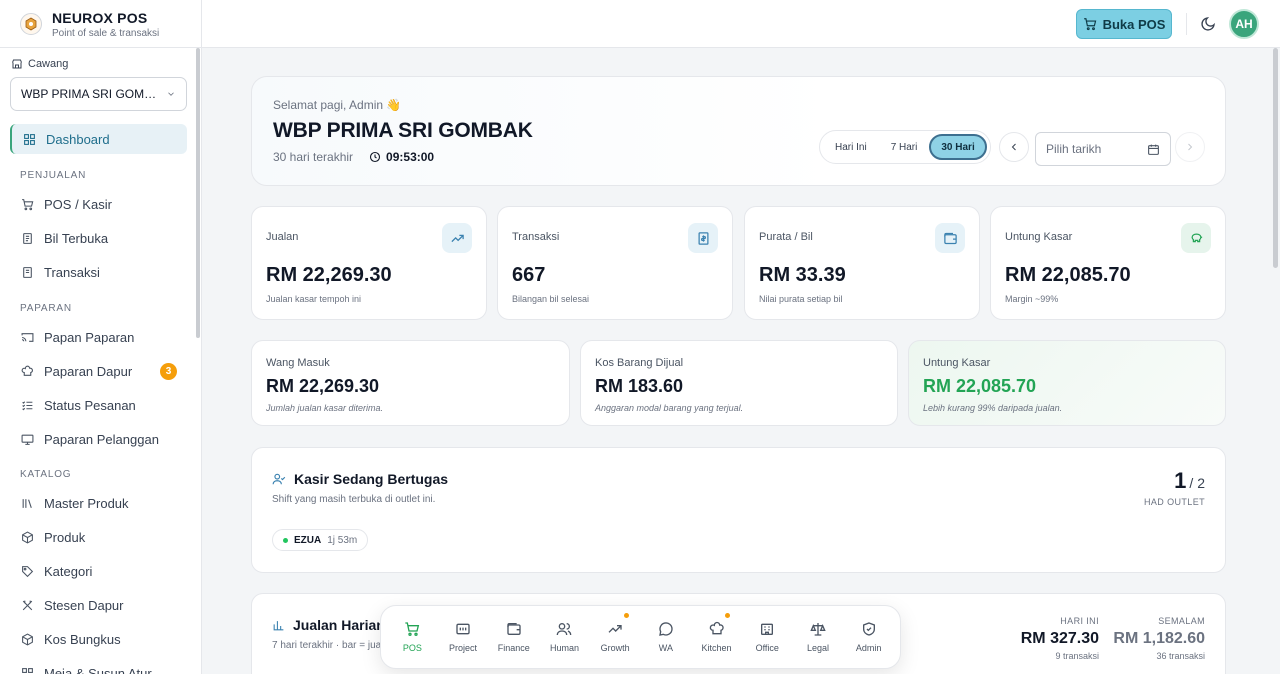  I want to click on user-avatar: AH, so click(1244, 24).